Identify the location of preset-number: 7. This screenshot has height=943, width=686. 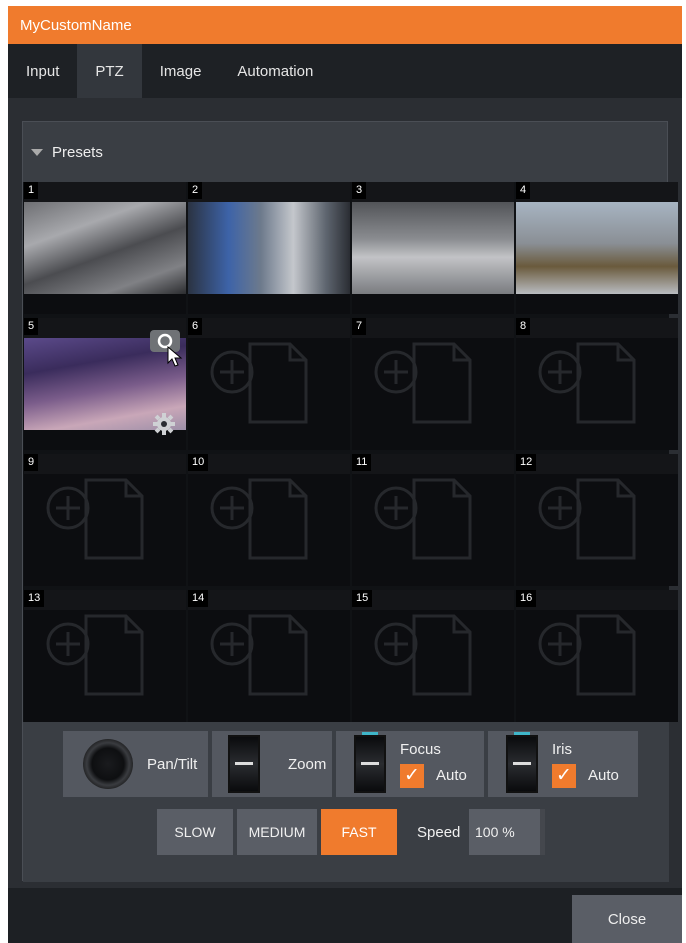
(359, 326).